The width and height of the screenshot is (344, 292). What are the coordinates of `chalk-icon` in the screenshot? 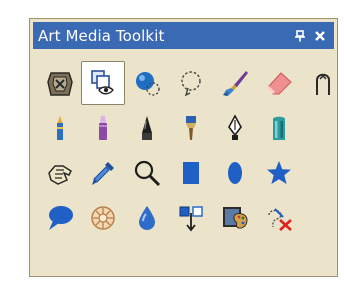 It's located at (147, 128).